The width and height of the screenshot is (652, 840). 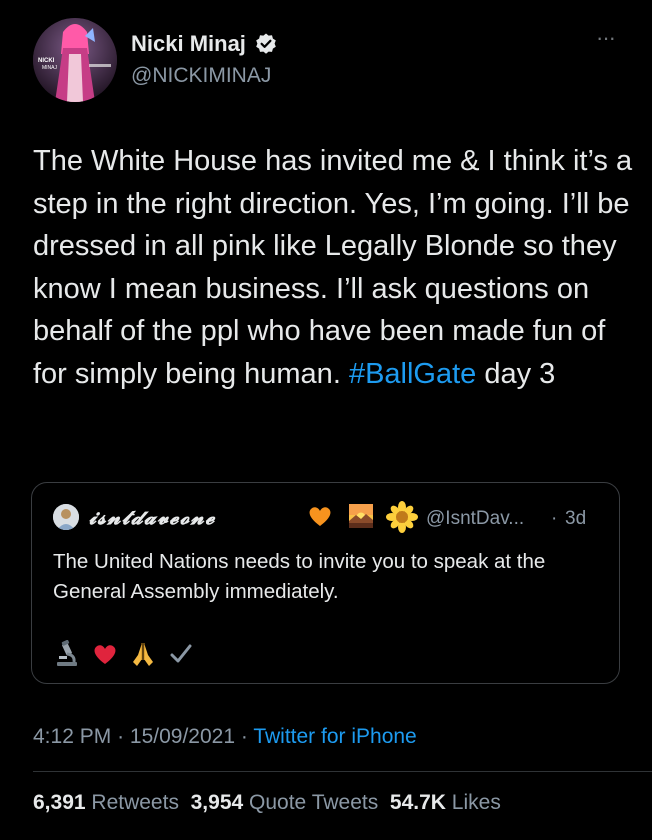 What do you see at coordinates (320, 516) in the screenshot?
I see `orange-heart-icon` at bounding box center [320, 516].